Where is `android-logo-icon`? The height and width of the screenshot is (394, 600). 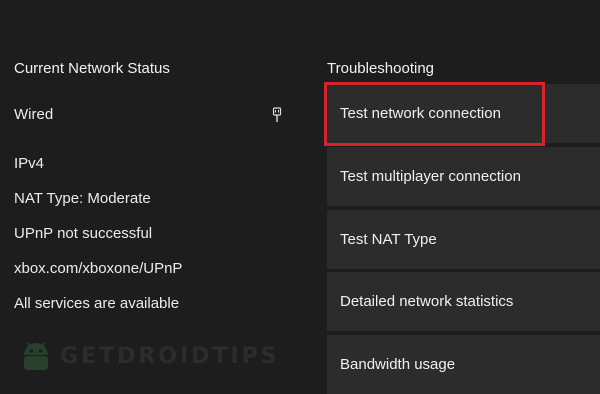
android-logo-icon is located at coordinates (36, 356).